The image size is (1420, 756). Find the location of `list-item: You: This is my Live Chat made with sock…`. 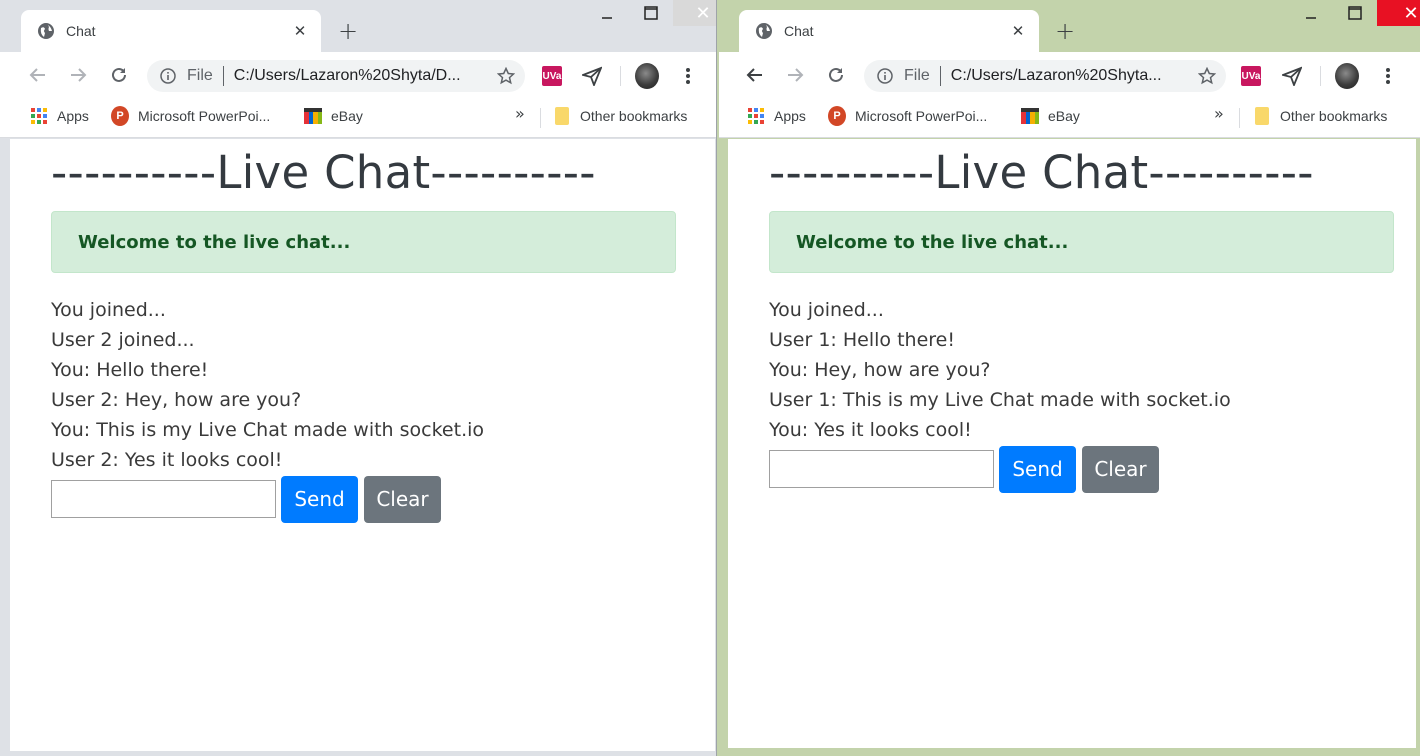

list-item: You: This is my Live Chat made with sock… is located at coordinates (268, 430).